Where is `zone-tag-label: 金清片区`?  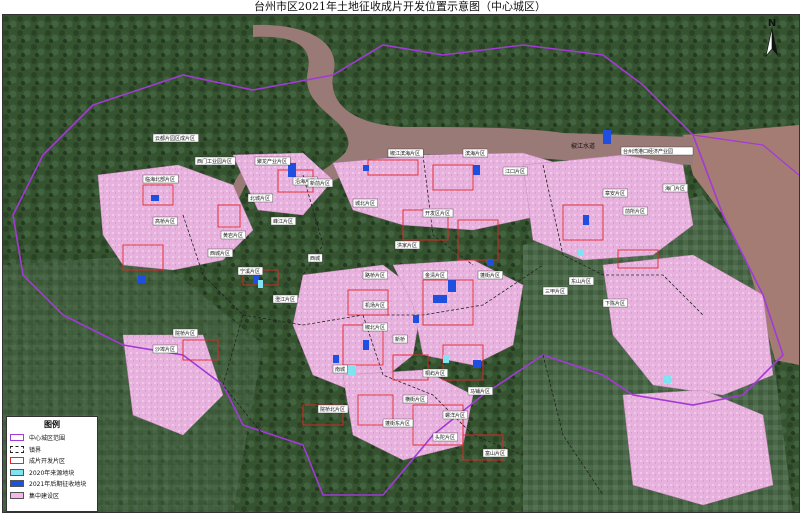
zone-tag-label: 金清片区 is located at coordinates (435, 275).